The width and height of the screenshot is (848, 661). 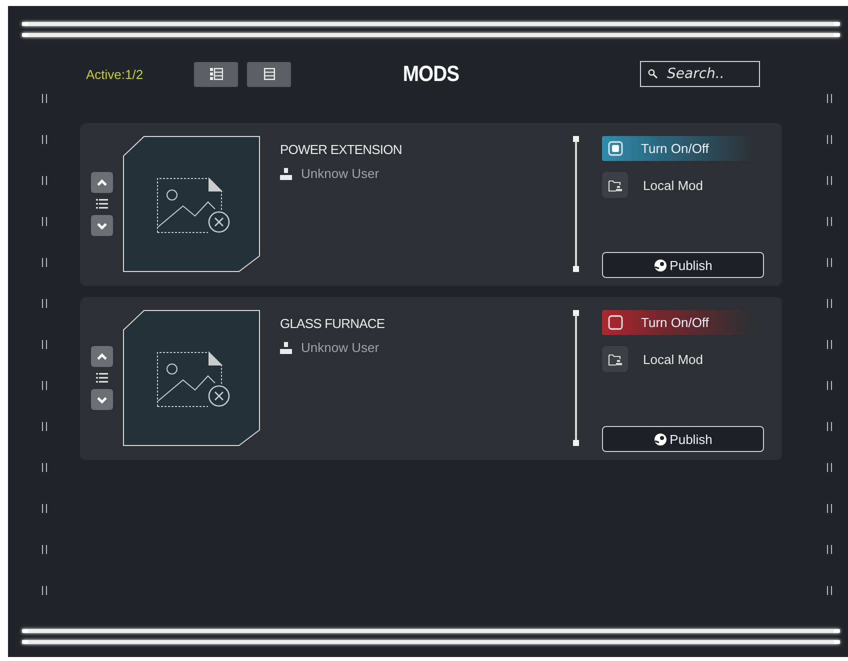 What do you see at coordinates (341, 149) in the screenshot?
I see `mod-title: POWER EXTENSION` at bounding box center [341, 149].